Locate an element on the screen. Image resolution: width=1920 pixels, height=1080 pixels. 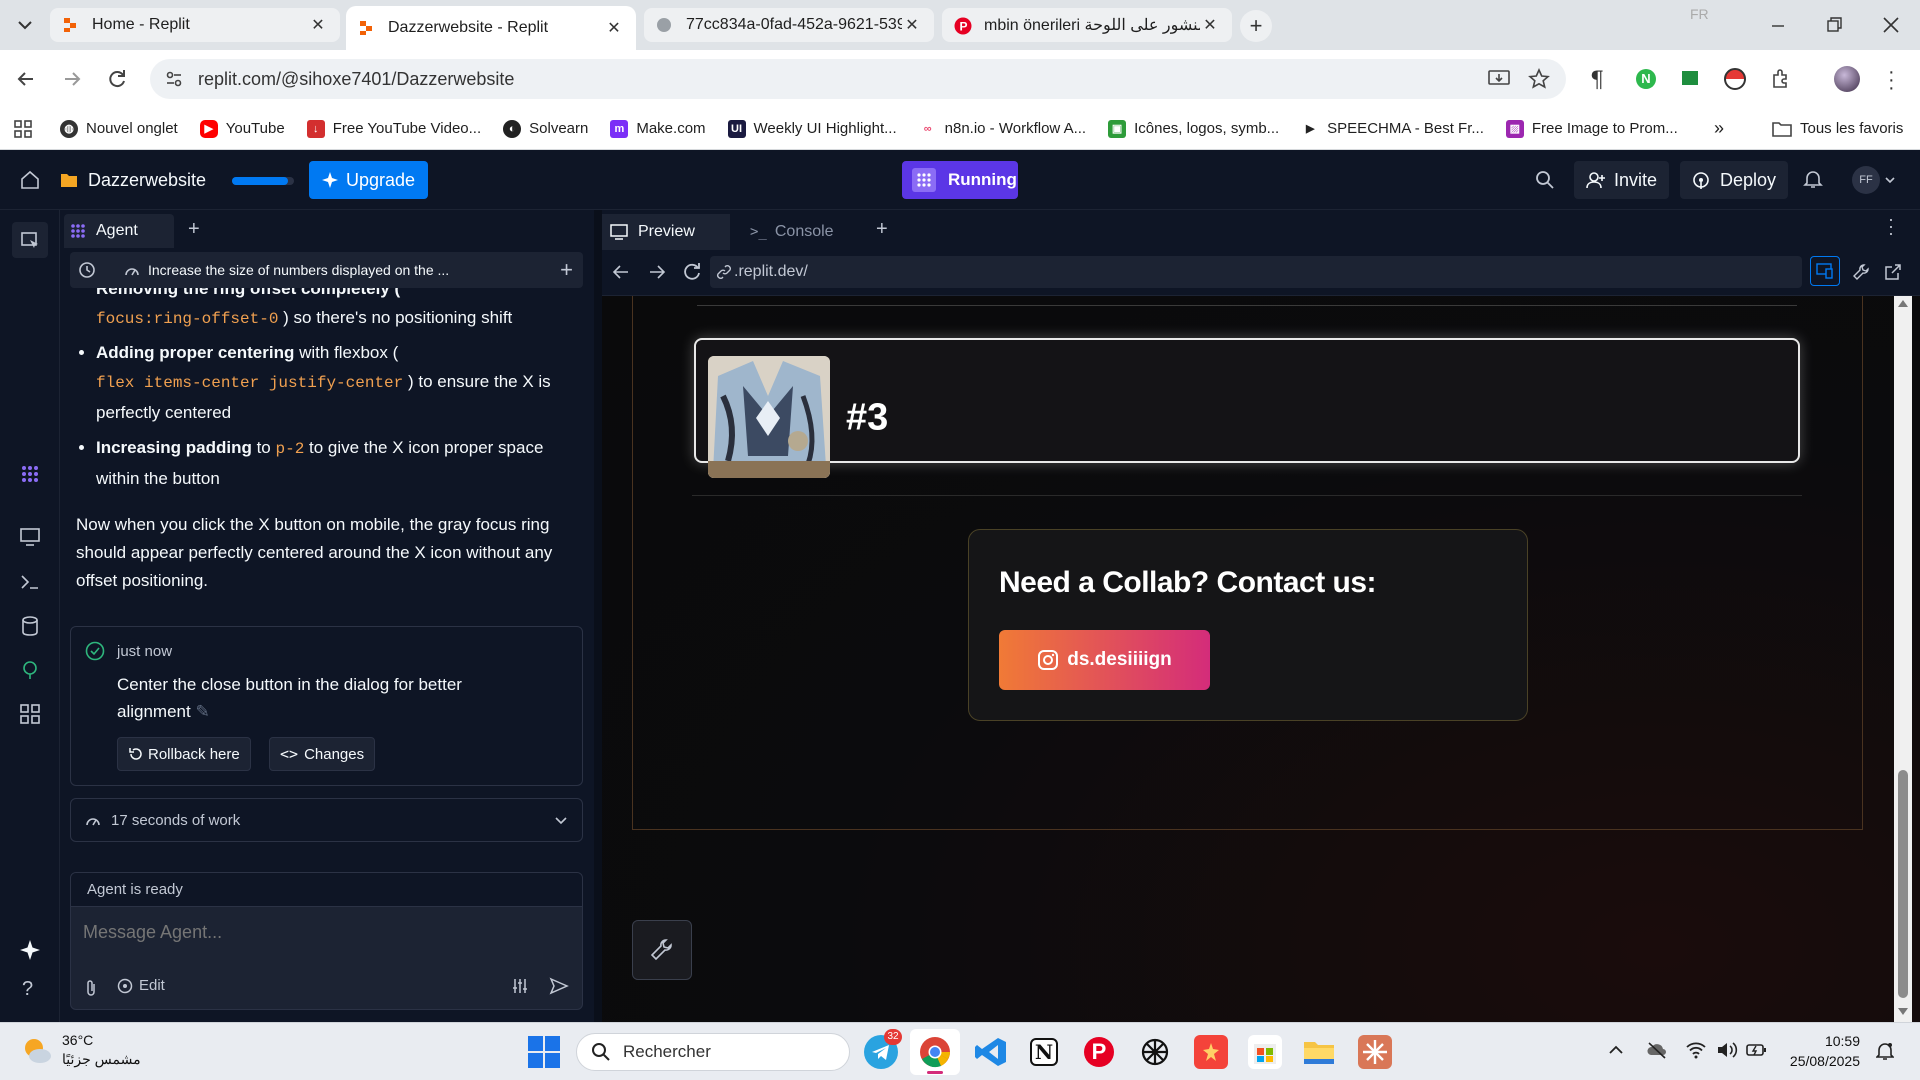
new-pane-tab-plus: + is located at coordinates (882, 229).